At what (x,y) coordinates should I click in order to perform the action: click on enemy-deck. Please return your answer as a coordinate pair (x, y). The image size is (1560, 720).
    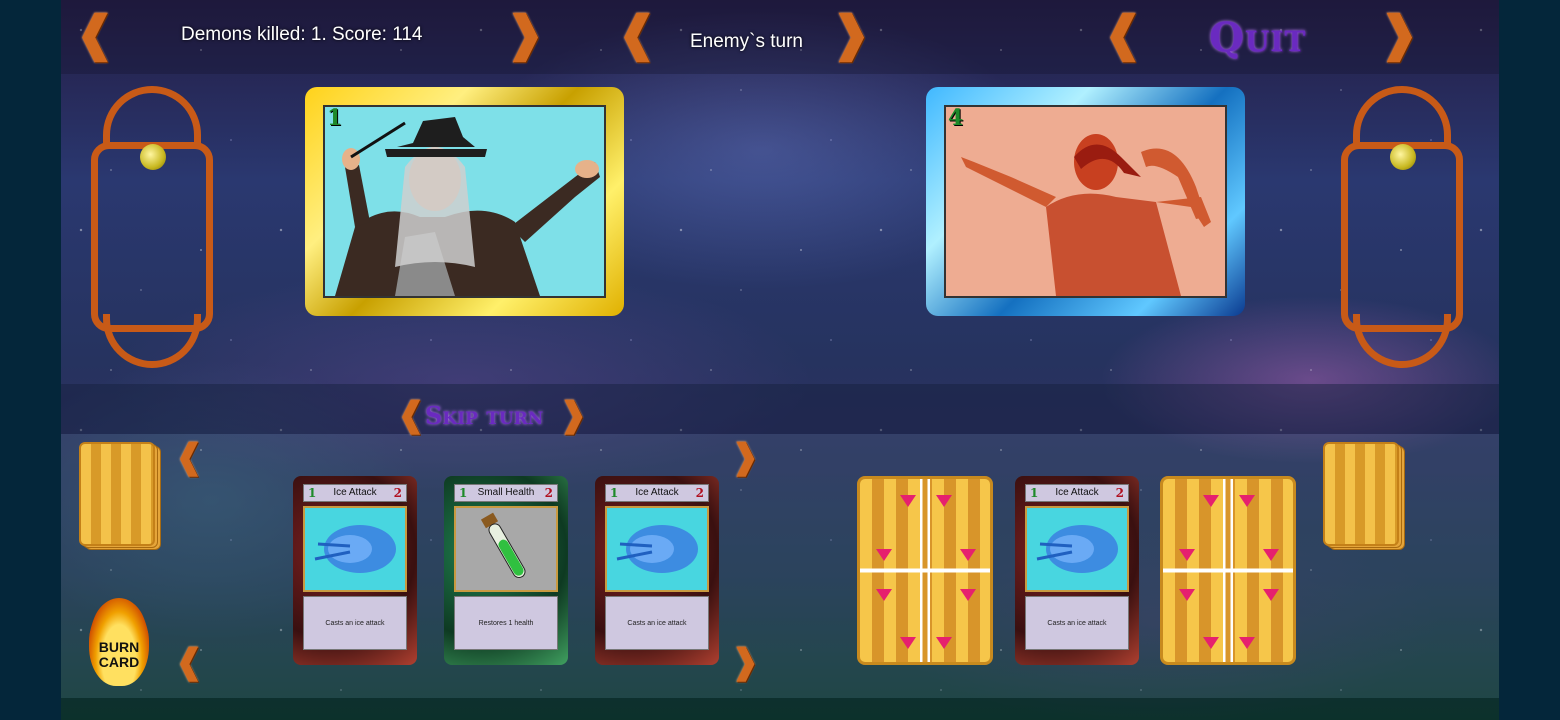
    Looking at the image, I should click on (1364, 496).